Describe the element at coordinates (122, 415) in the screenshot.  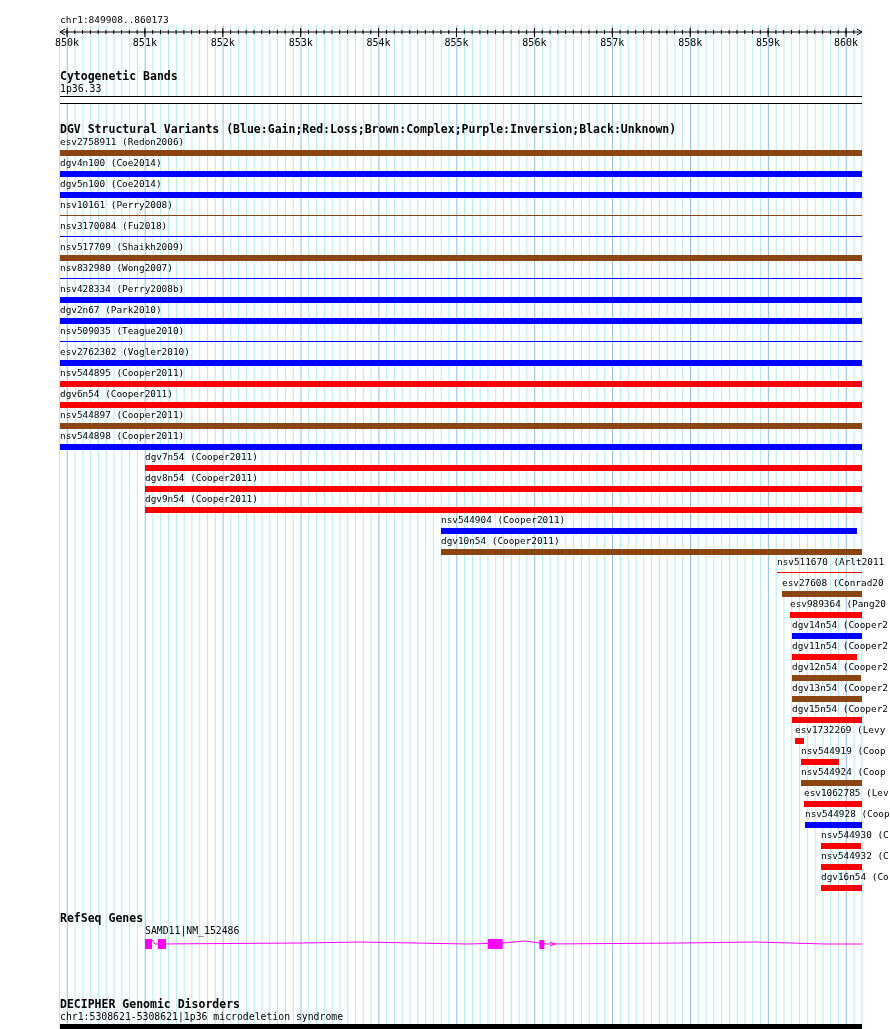
I see `variant-label: nsv544897 (Cooper2011)` at that location.